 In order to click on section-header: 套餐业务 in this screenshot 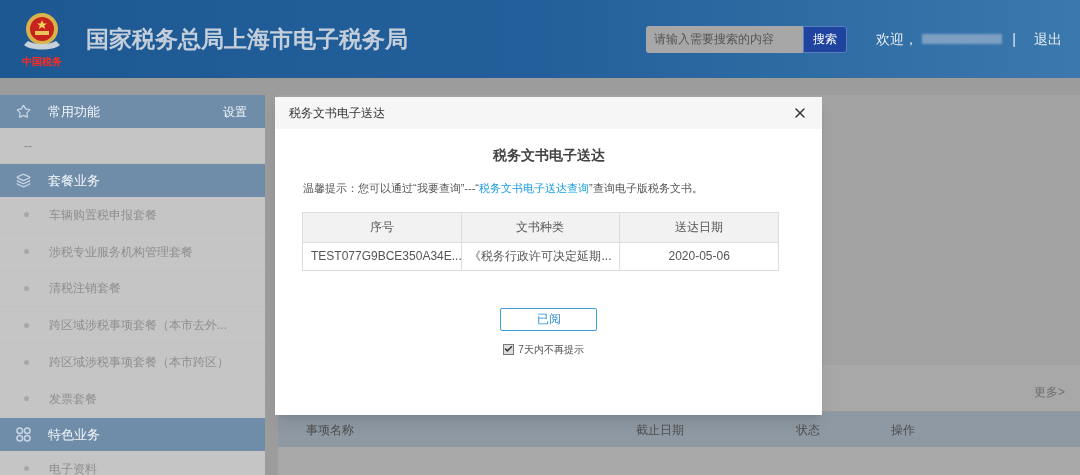, I will do `click(132, 180)`.